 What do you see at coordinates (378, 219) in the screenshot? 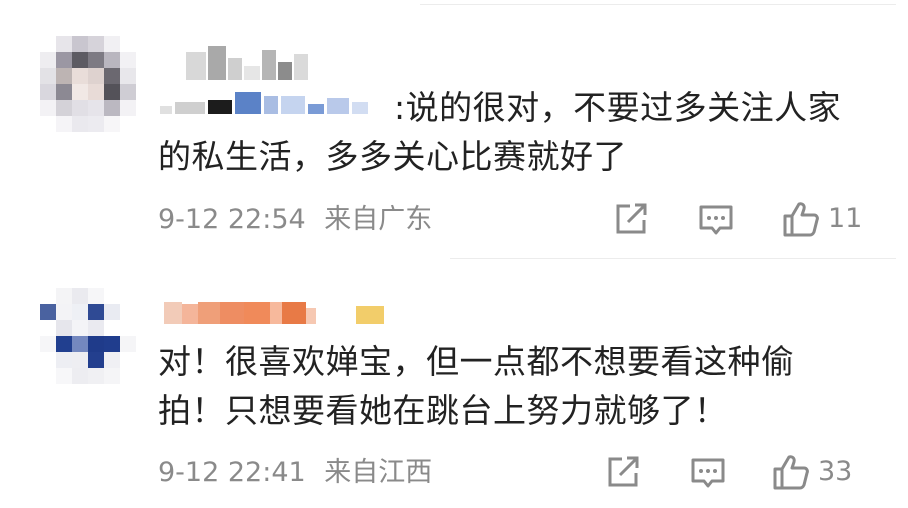
I see `location: 来自广东` at bounding box center [378, 219].